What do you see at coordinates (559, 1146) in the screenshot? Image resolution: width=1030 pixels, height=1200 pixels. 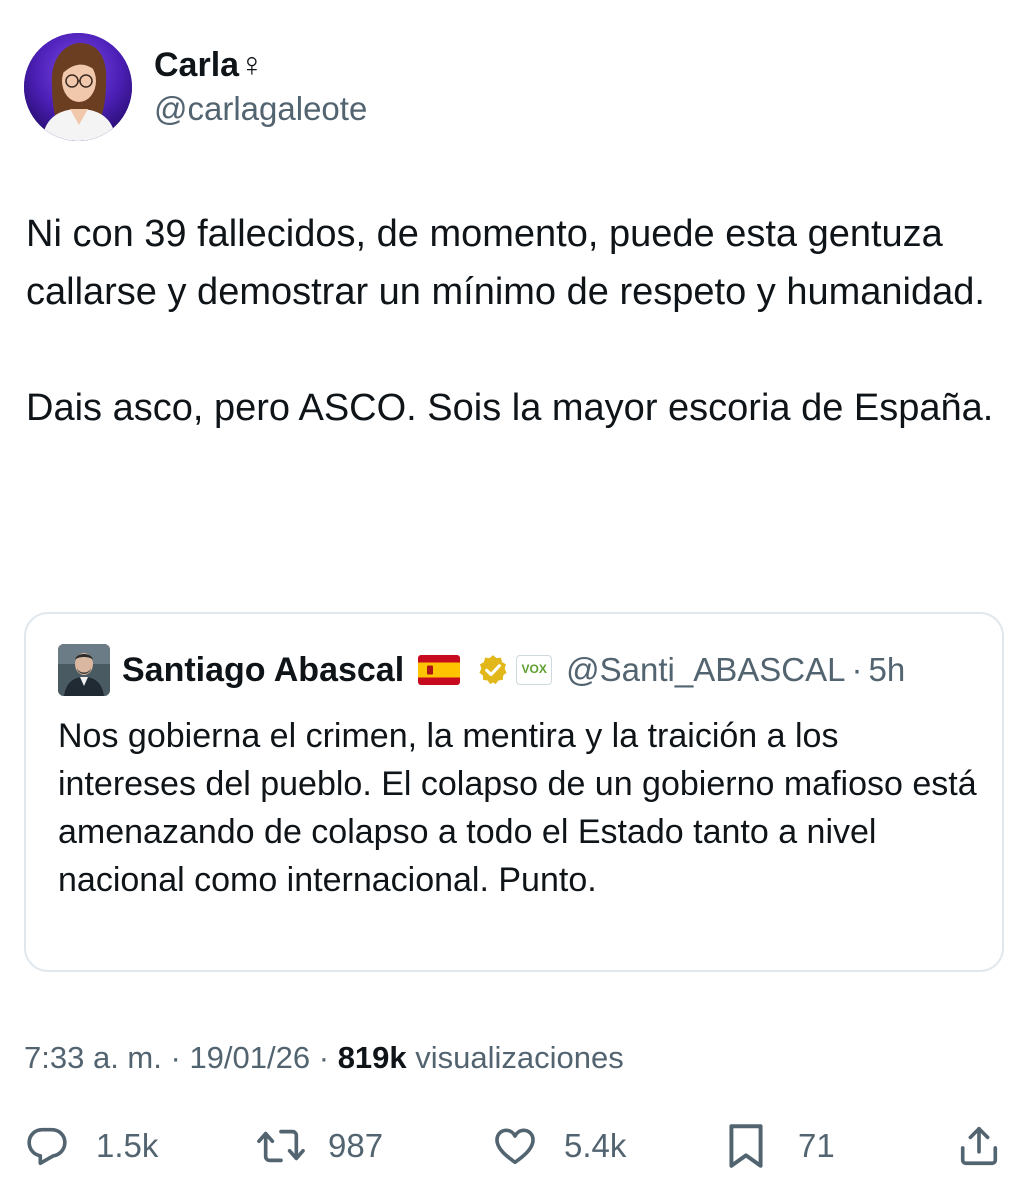 I see `like-button: 5.4k` at bounding box center [559, 1146].